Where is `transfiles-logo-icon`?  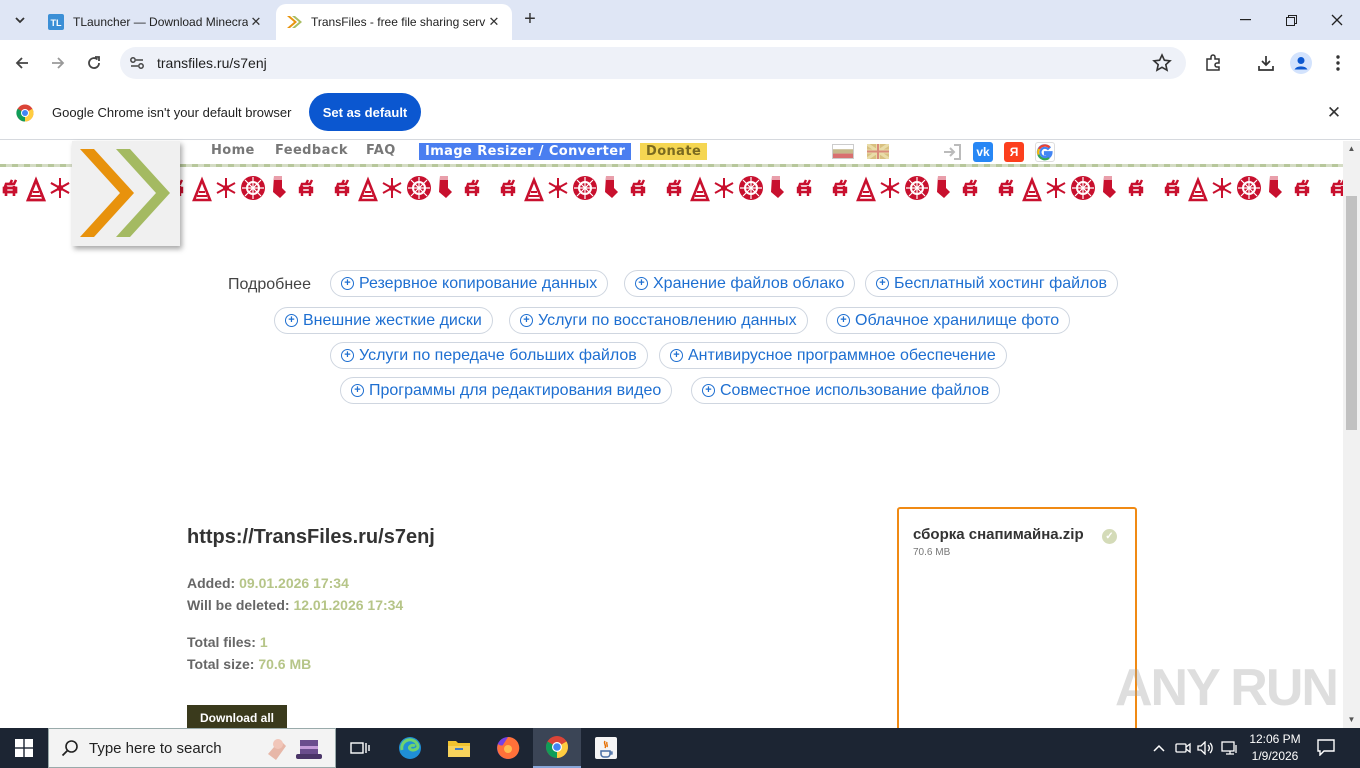 transfiles-logo-icon is located at coordinates (125, 193).